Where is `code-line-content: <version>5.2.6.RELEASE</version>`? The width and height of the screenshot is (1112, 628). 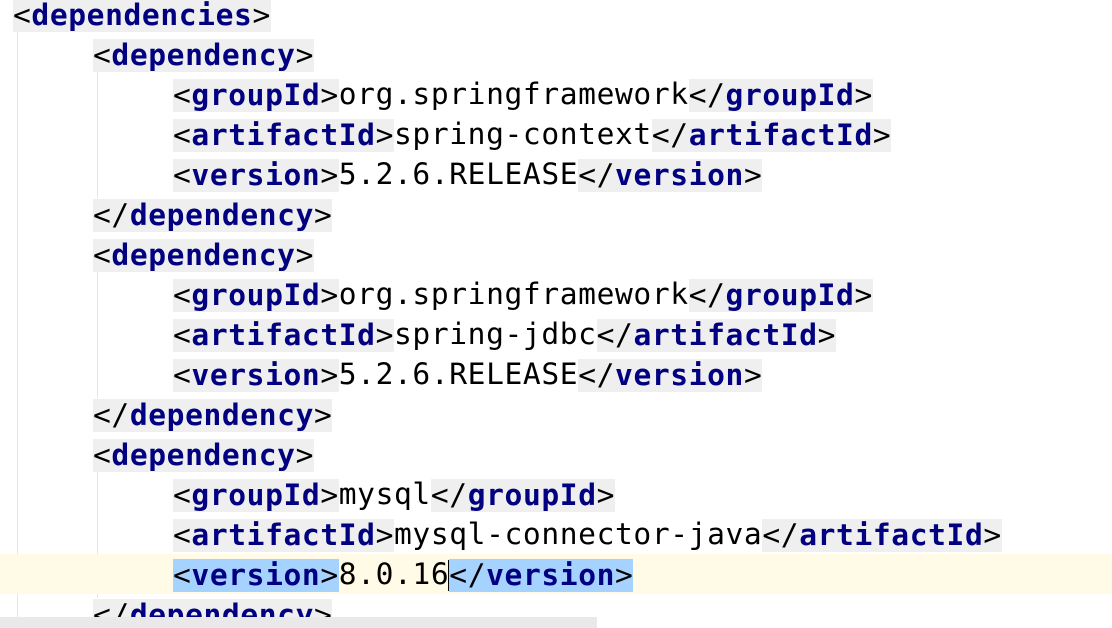
code-line-content: <version>5.2.6.RELEASE</version> is located at coordinates (468, 174).